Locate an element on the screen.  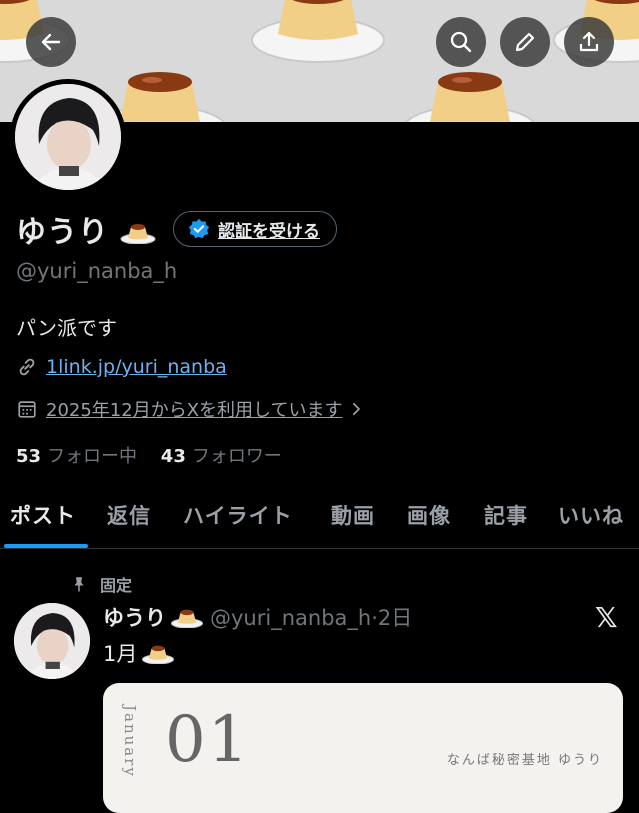
followers-link: 43 フォロワー is located at coordinates (221, 456).